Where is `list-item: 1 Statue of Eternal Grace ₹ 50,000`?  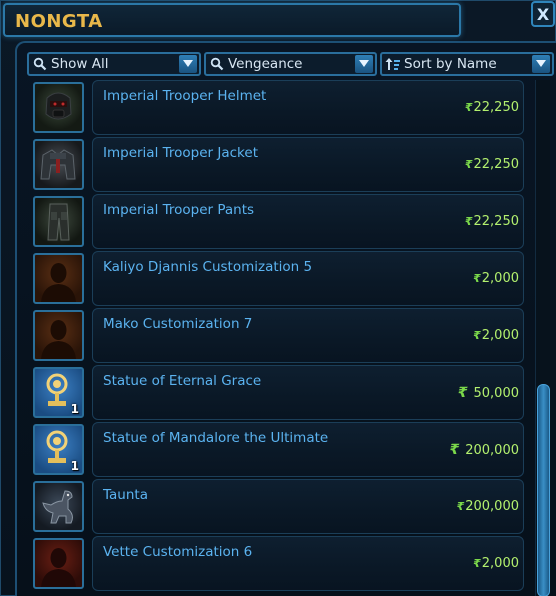
list-item: 1 Statue of Eternal Grace ₹ 50,000 is located at coordinates (278, 392).